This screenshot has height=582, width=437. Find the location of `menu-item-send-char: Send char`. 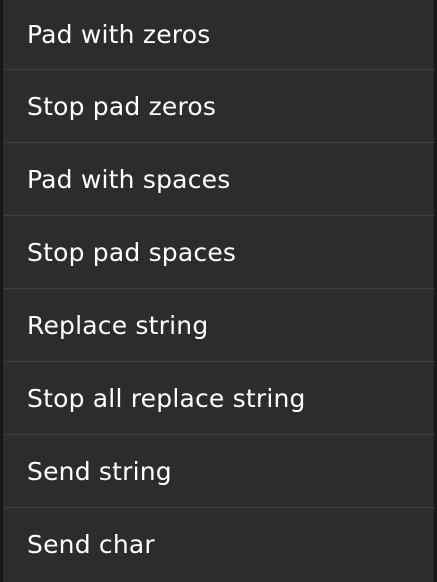

menu-item-send-char: Send char is located at coordinates (218, 544).